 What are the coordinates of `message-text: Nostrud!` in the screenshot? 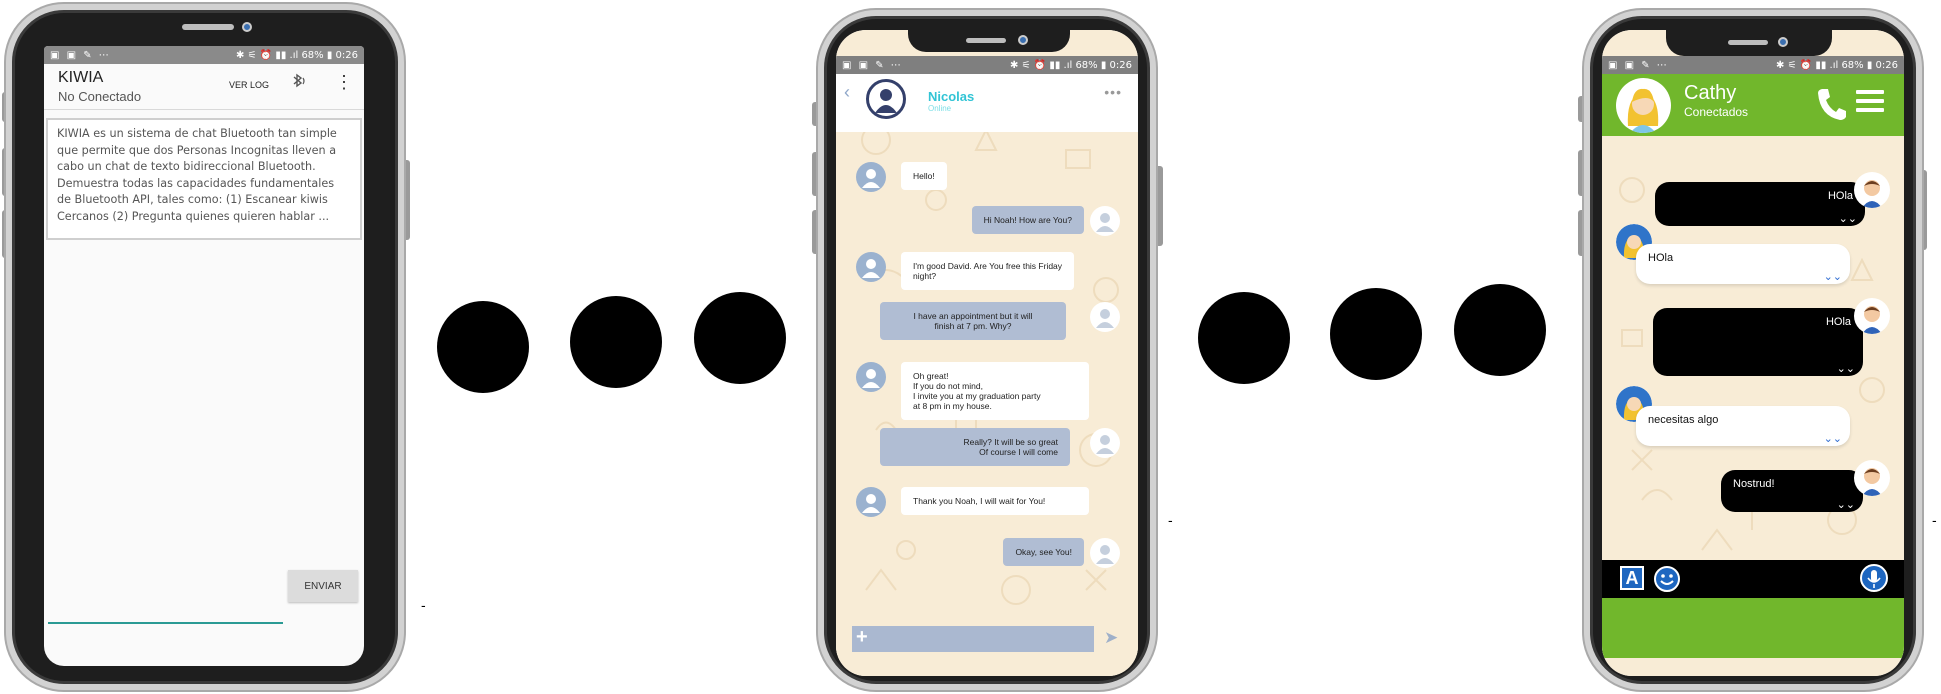 It's located at (1754, 484).